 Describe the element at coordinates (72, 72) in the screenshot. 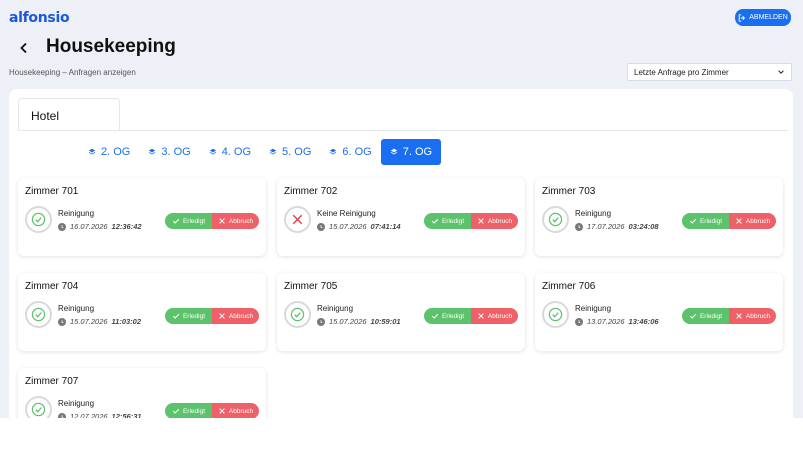

I see `breadcrumb: Housekeeping – Anfragen anzeigen` at that location.